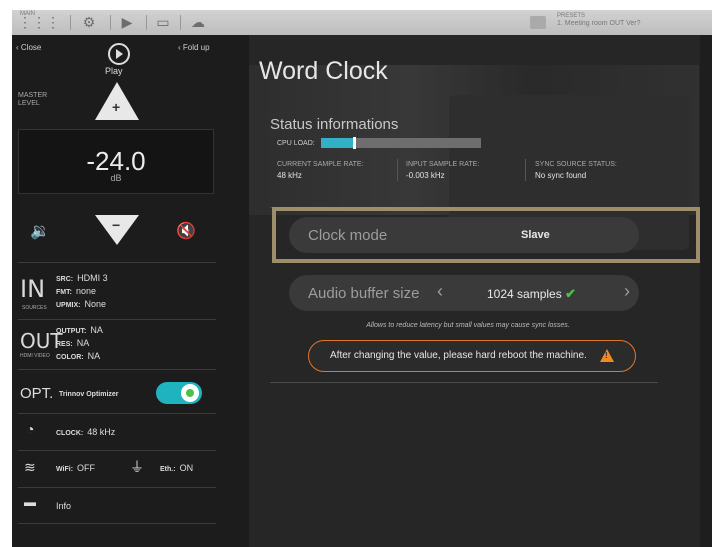  What do you see at coordinates (70, 433) in the screenshot?
I see `clock-key: CLOCK:` at bounding box center [70, 433].